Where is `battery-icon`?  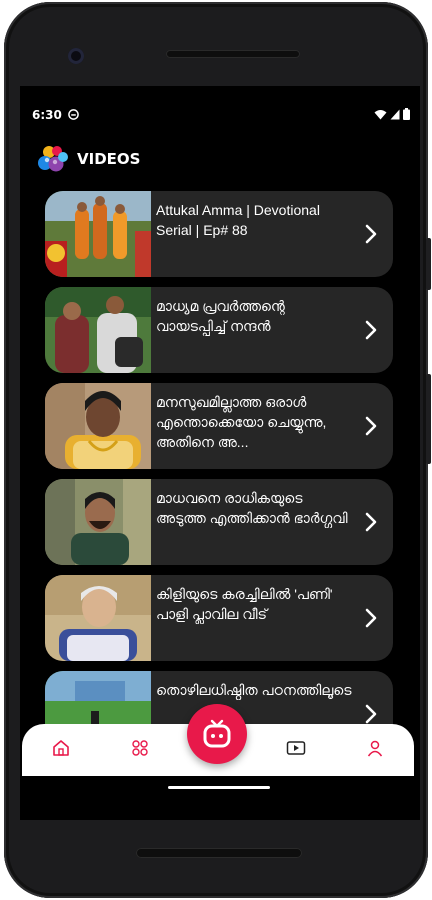 battery-icon is located at coordinates (406, 114).